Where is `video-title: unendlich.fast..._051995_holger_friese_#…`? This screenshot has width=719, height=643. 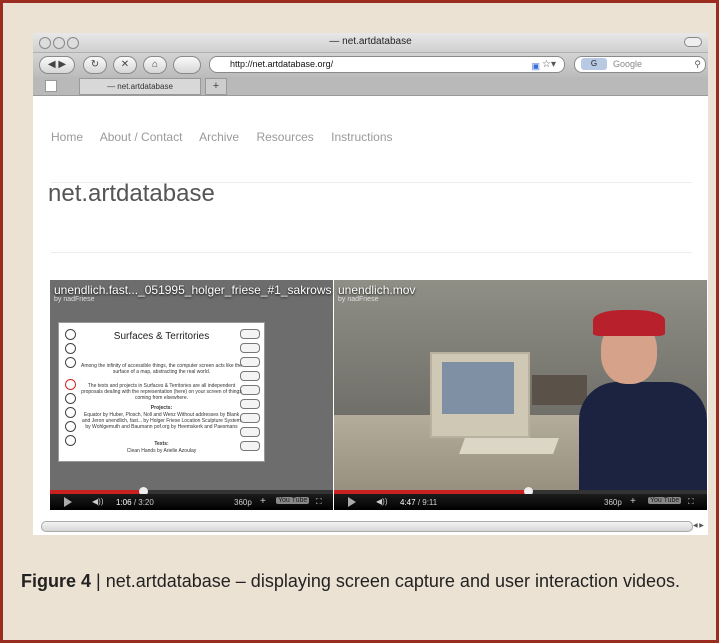 video-title: unendlich.fast..._051995_holger_friese_#… is located at coordinates (193, 290).